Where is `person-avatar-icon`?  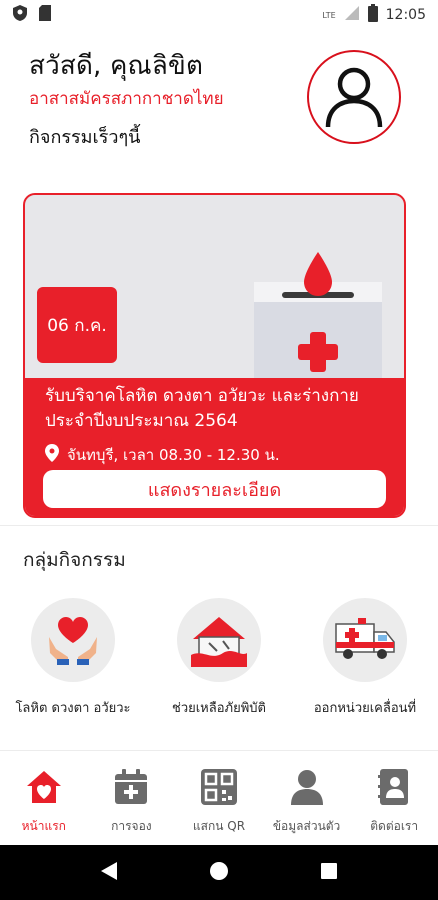 person-avatar-icon is located at coordinates (354, 97).